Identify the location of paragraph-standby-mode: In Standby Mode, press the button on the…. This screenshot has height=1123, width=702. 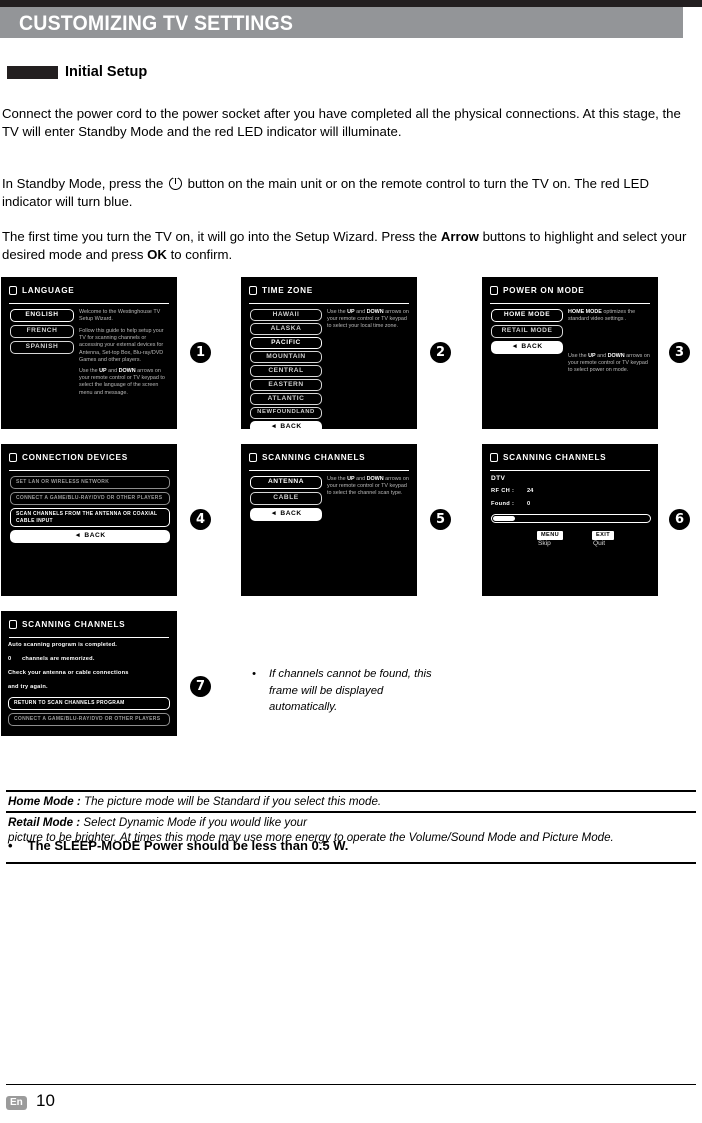
(349, 192).